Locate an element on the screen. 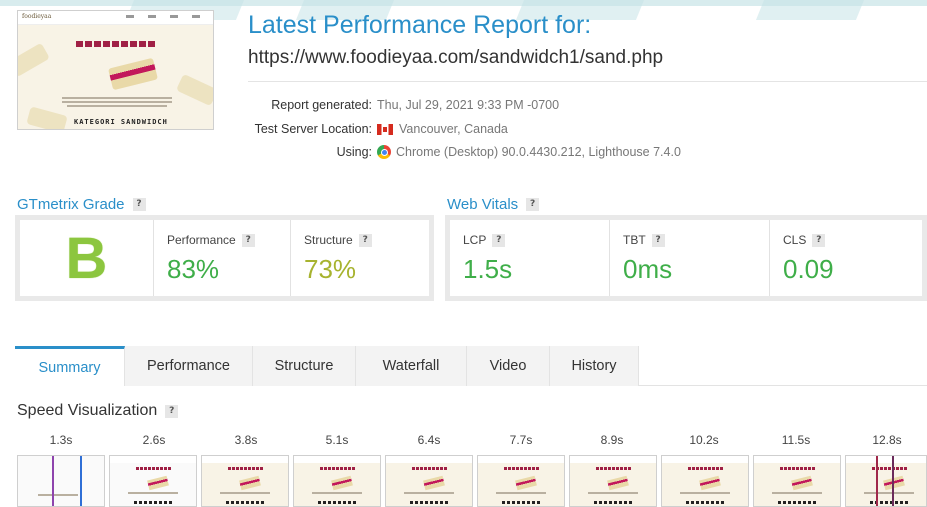 This screenshot has width=927, height=507. meta-label: Report generated: is located at coordinates (321, 105).